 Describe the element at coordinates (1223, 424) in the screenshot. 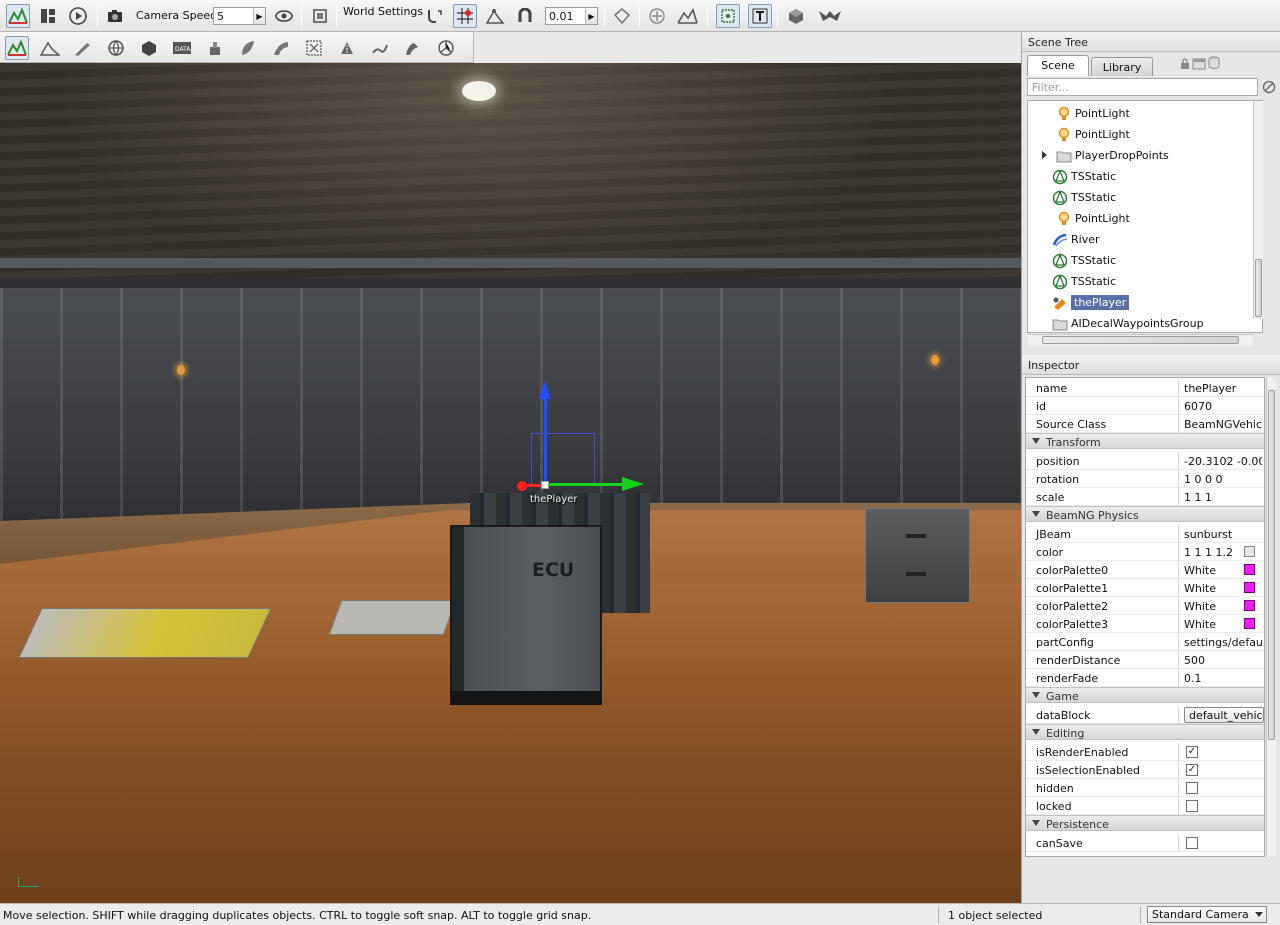

I see `field-value: BeamNGVehicle` at that location.